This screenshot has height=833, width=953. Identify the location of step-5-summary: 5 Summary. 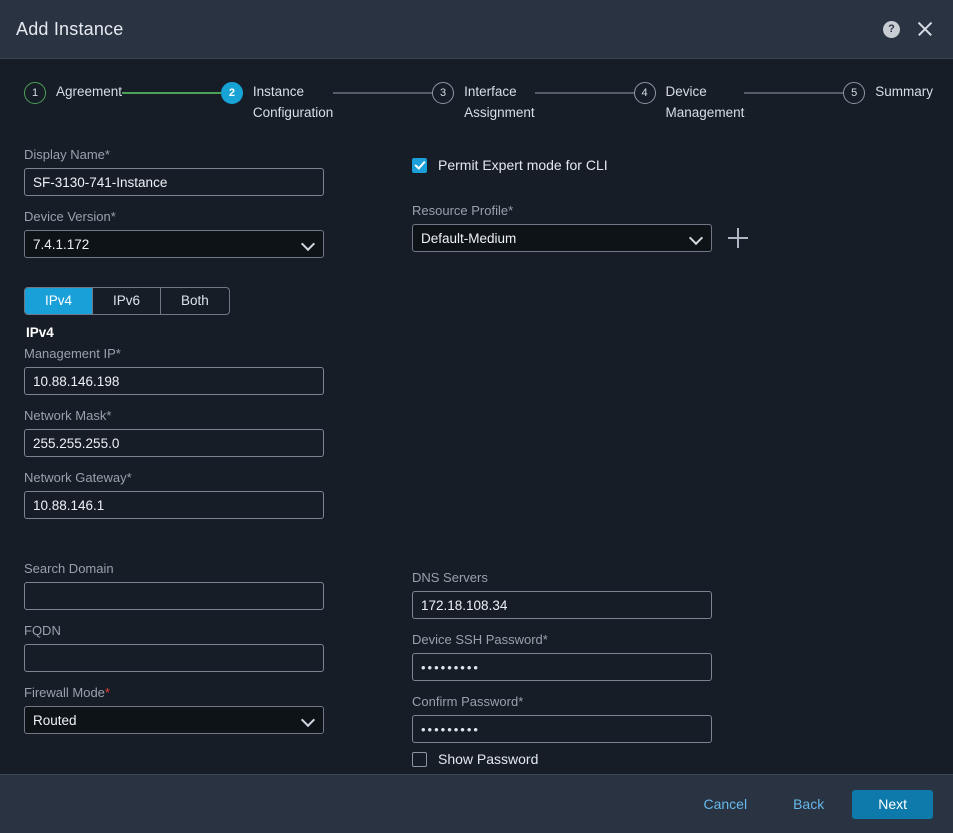
(888, 92).